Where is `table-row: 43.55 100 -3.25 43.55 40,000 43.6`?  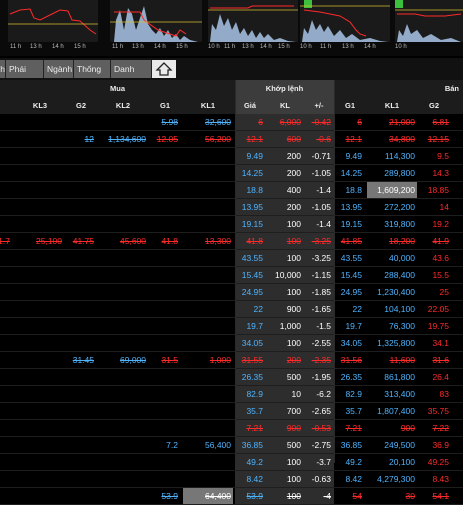
table-row: 43.55 100 -3.25 43.55 40,000 43.6 is located at coordinates (231, 258).